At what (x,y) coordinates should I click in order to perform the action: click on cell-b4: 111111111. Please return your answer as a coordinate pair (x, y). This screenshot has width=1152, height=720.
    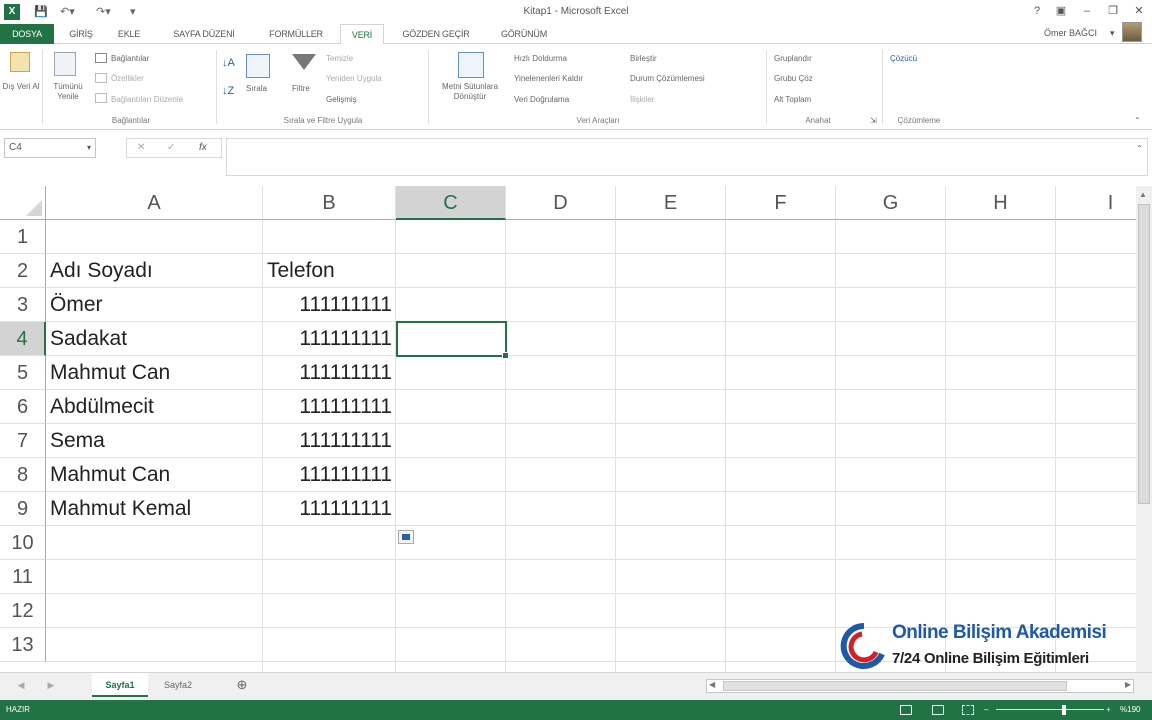
    Looking at the image, I should click on (329, 339).